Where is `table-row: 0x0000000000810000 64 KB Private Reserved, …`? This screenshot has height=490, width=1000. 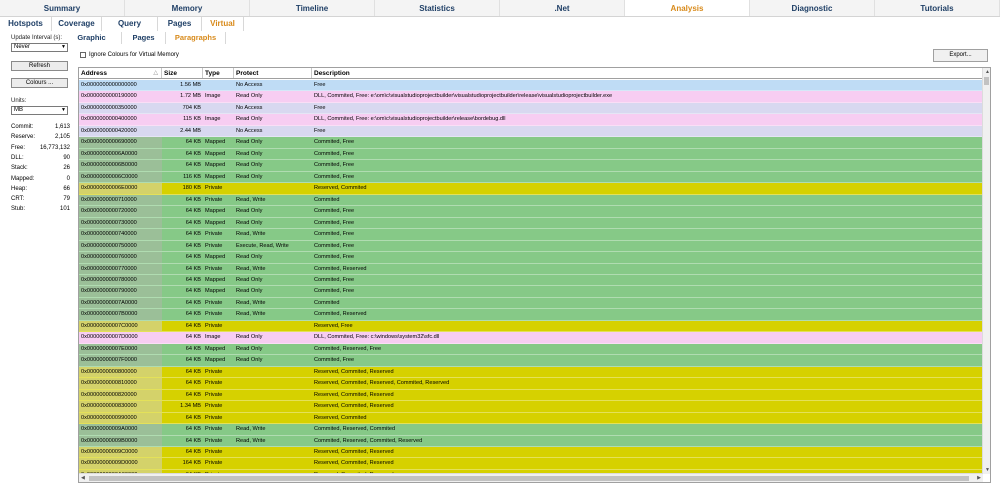
table-row: 0x0000000000810000 64 KB Private Reserved, … is located at coordinates (531, 384).